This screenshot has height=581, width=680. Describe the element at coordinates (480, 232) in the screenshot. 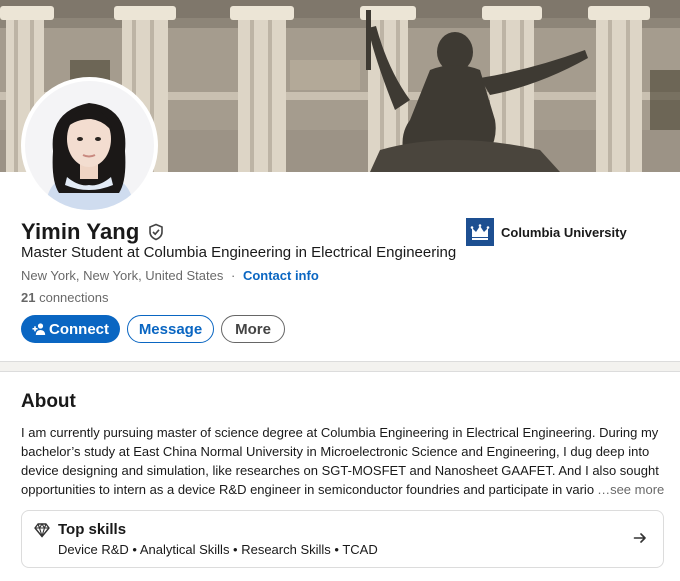

I see `crown-logo` at that location.